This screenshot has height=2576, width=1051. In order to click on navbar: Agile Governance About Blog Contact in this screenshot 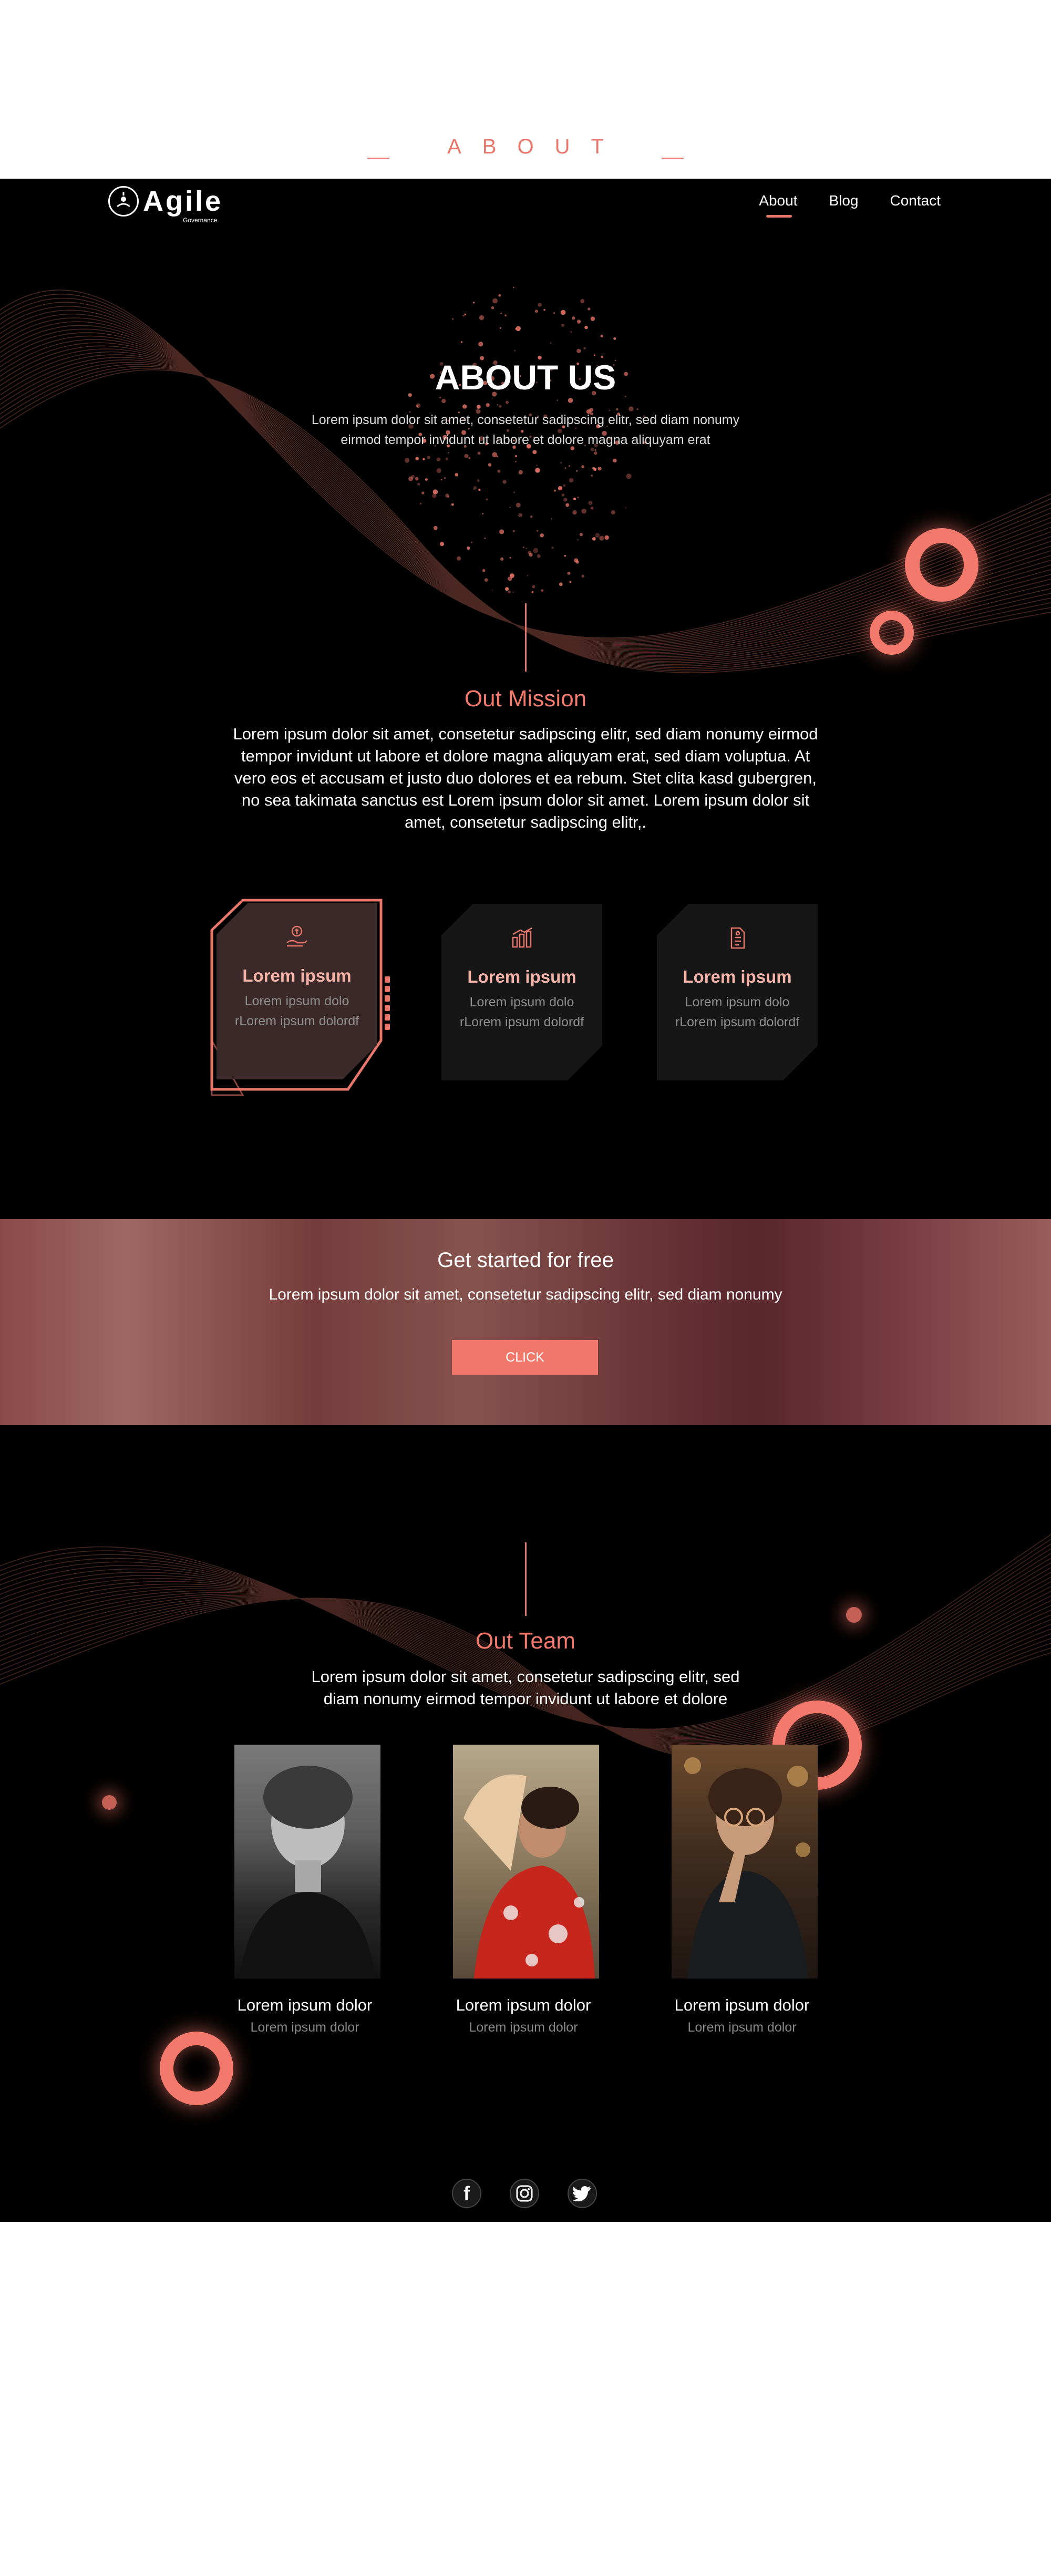, I will do `click(525, 204)`.